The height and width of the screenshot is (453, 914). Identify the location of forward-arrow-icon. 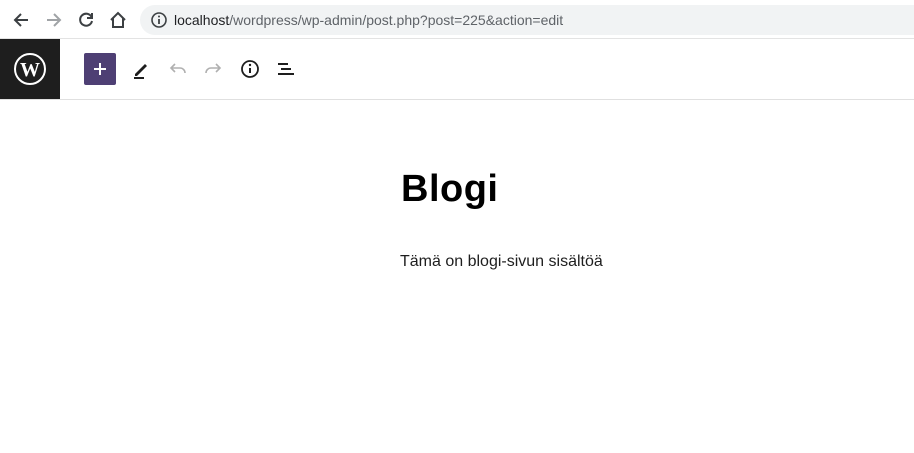
(54, 20).